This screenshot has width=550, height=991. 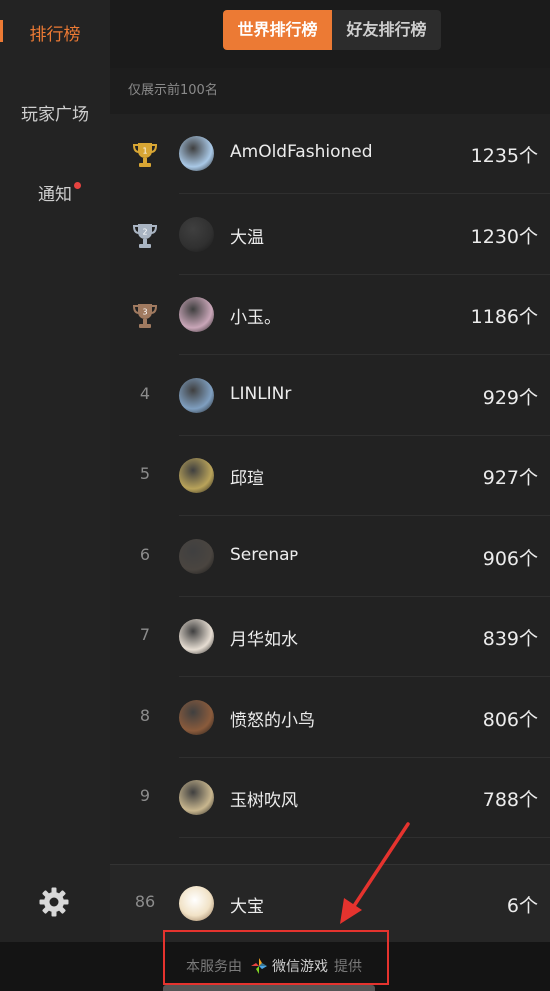 What do you see at coordinates (145, 634) in the screenshot?
I see `rank-number: 7` at bounding box center [145, 634].